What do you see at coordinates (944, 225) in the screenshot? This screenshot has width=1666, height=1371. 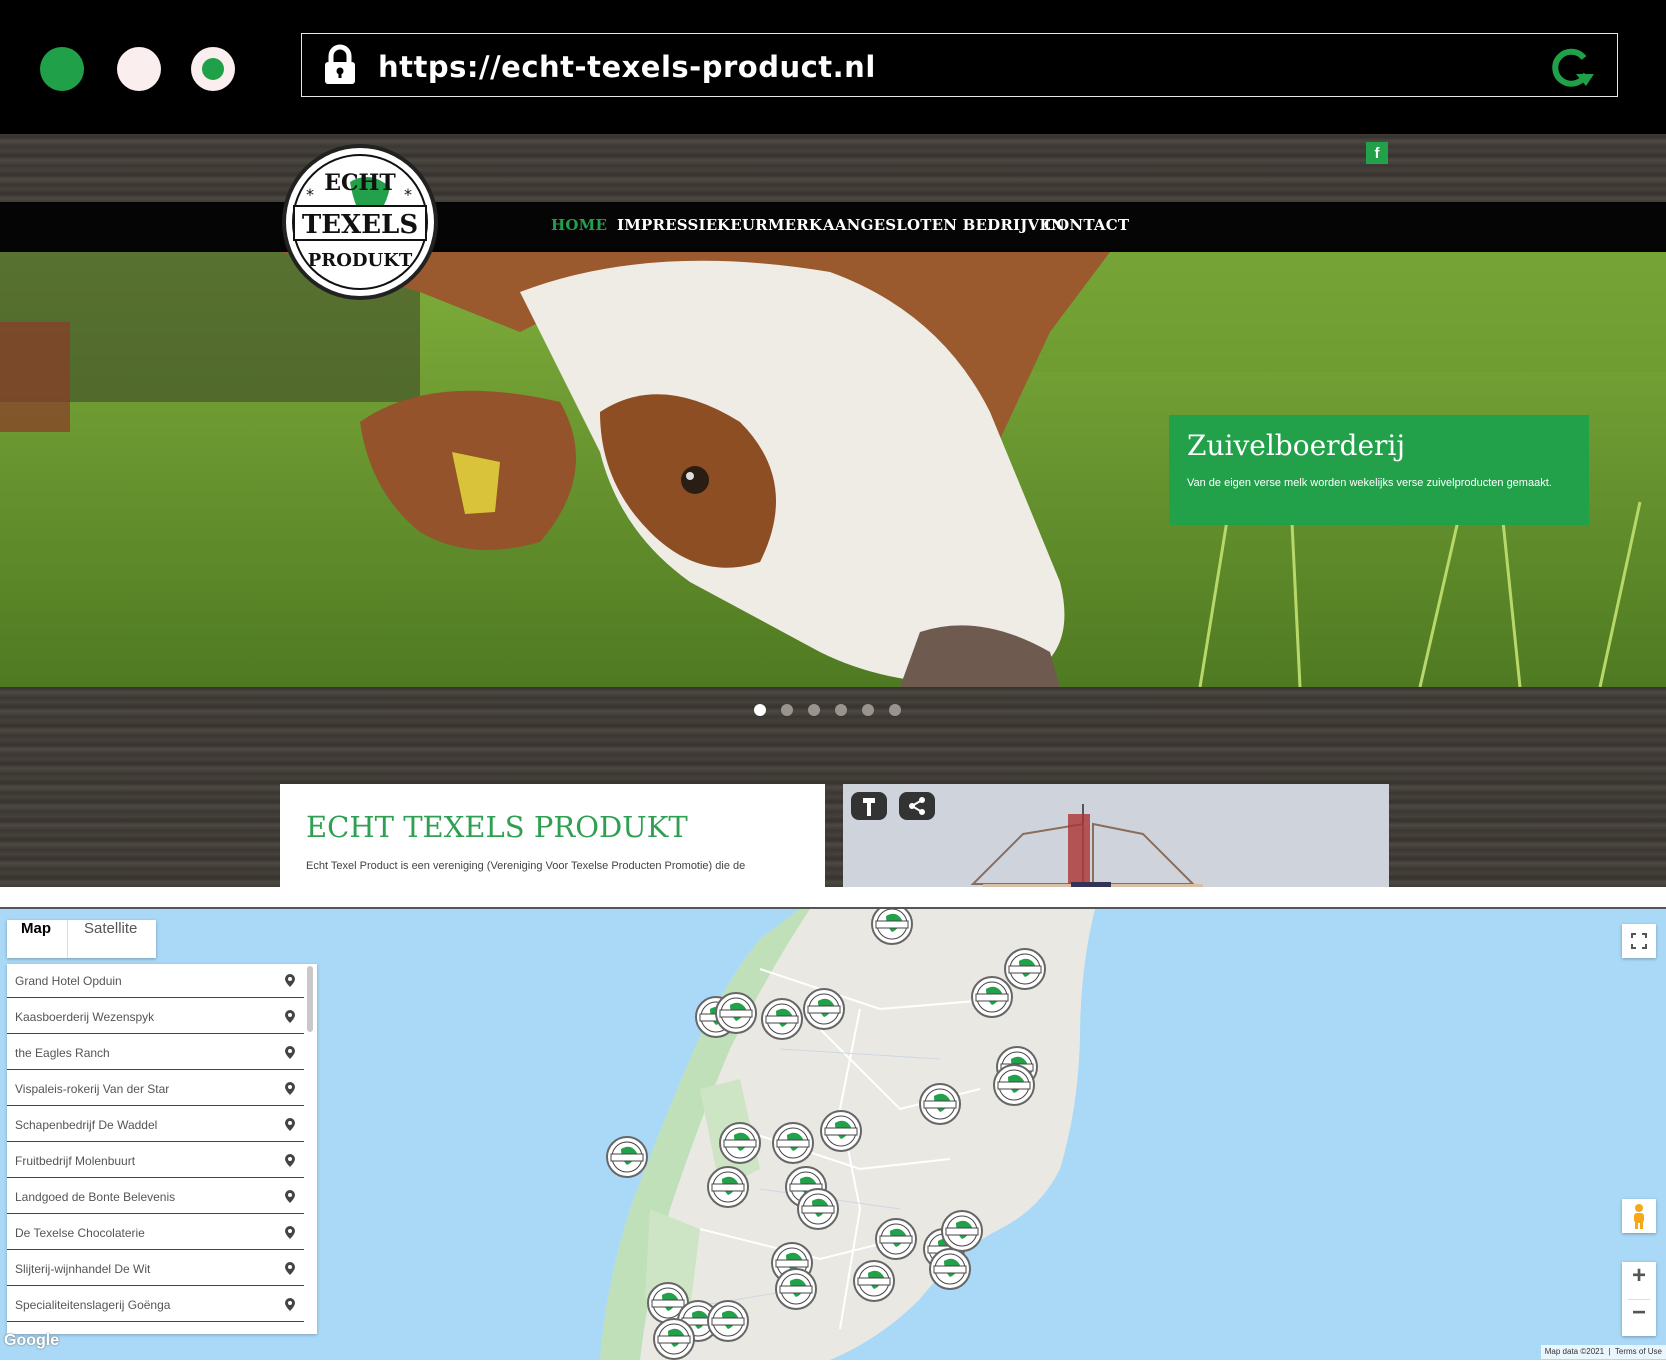 I see `nav-aangesloten-bedrijven: AANGESLOTEN BEDRIJVEN` at bounding box center [944, 225].